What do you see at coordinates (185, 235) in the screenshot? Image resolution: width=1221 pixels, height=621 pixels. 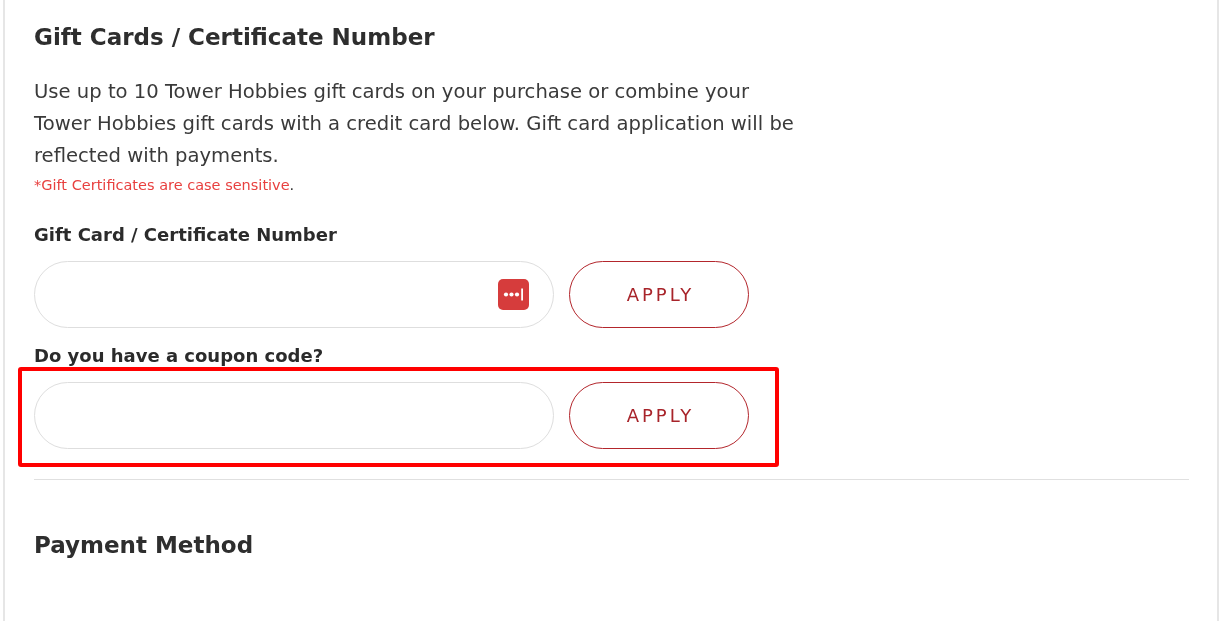 I see `field-label: Gift Card / Certificate Number` at bounding box center [185, 235].